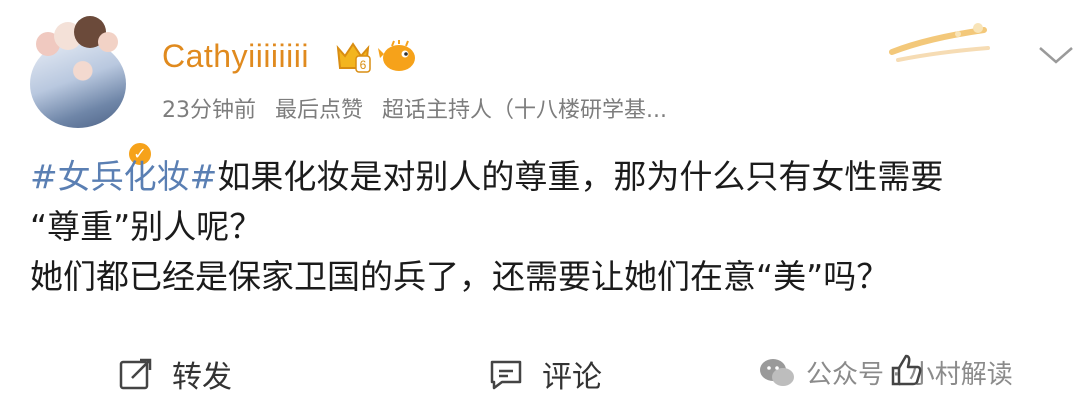  I want to click on watermark: 公众号 · 小村解读, so click(885, 372).